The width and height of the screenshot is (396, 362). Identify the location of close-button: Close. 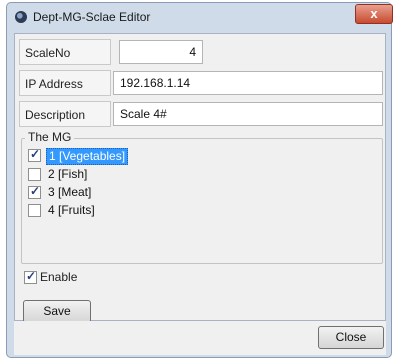
(351, 337).